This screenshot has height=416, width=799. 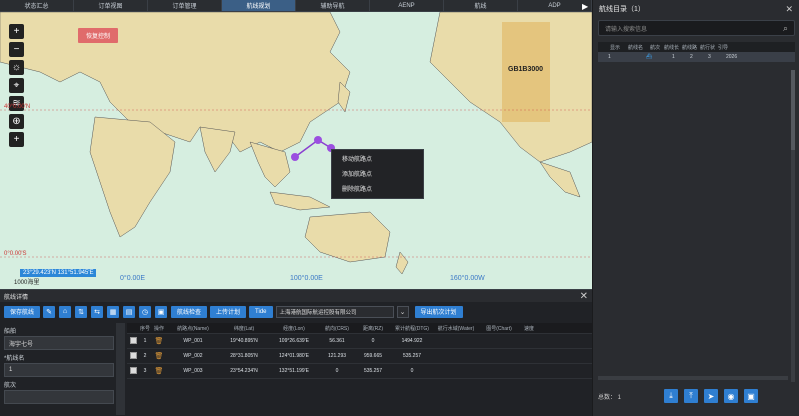 I want to click on context-menu: 移动航路点 添加航路点 删除航路点, so click(x=377, y=174).